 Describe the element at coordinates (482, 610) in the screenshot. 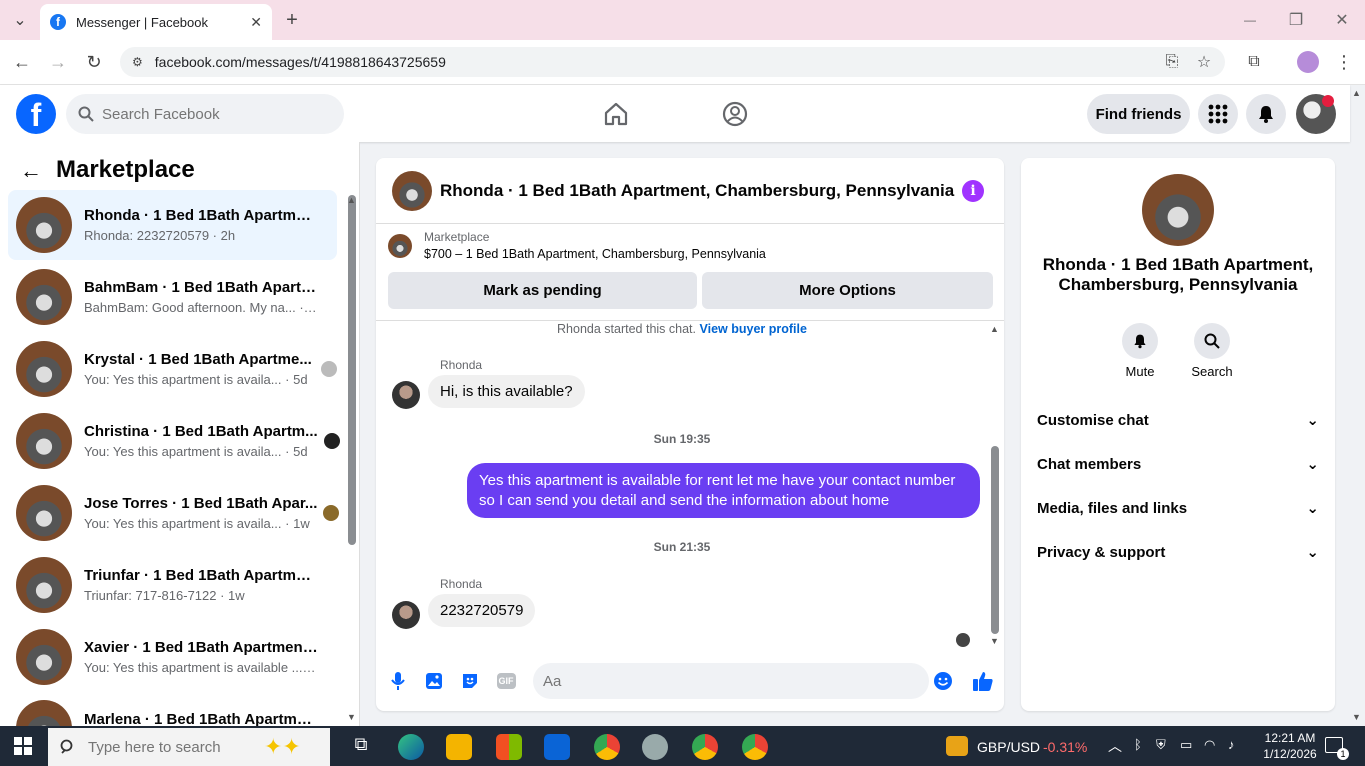

I see `incoming-message: 2232720579` at that location.